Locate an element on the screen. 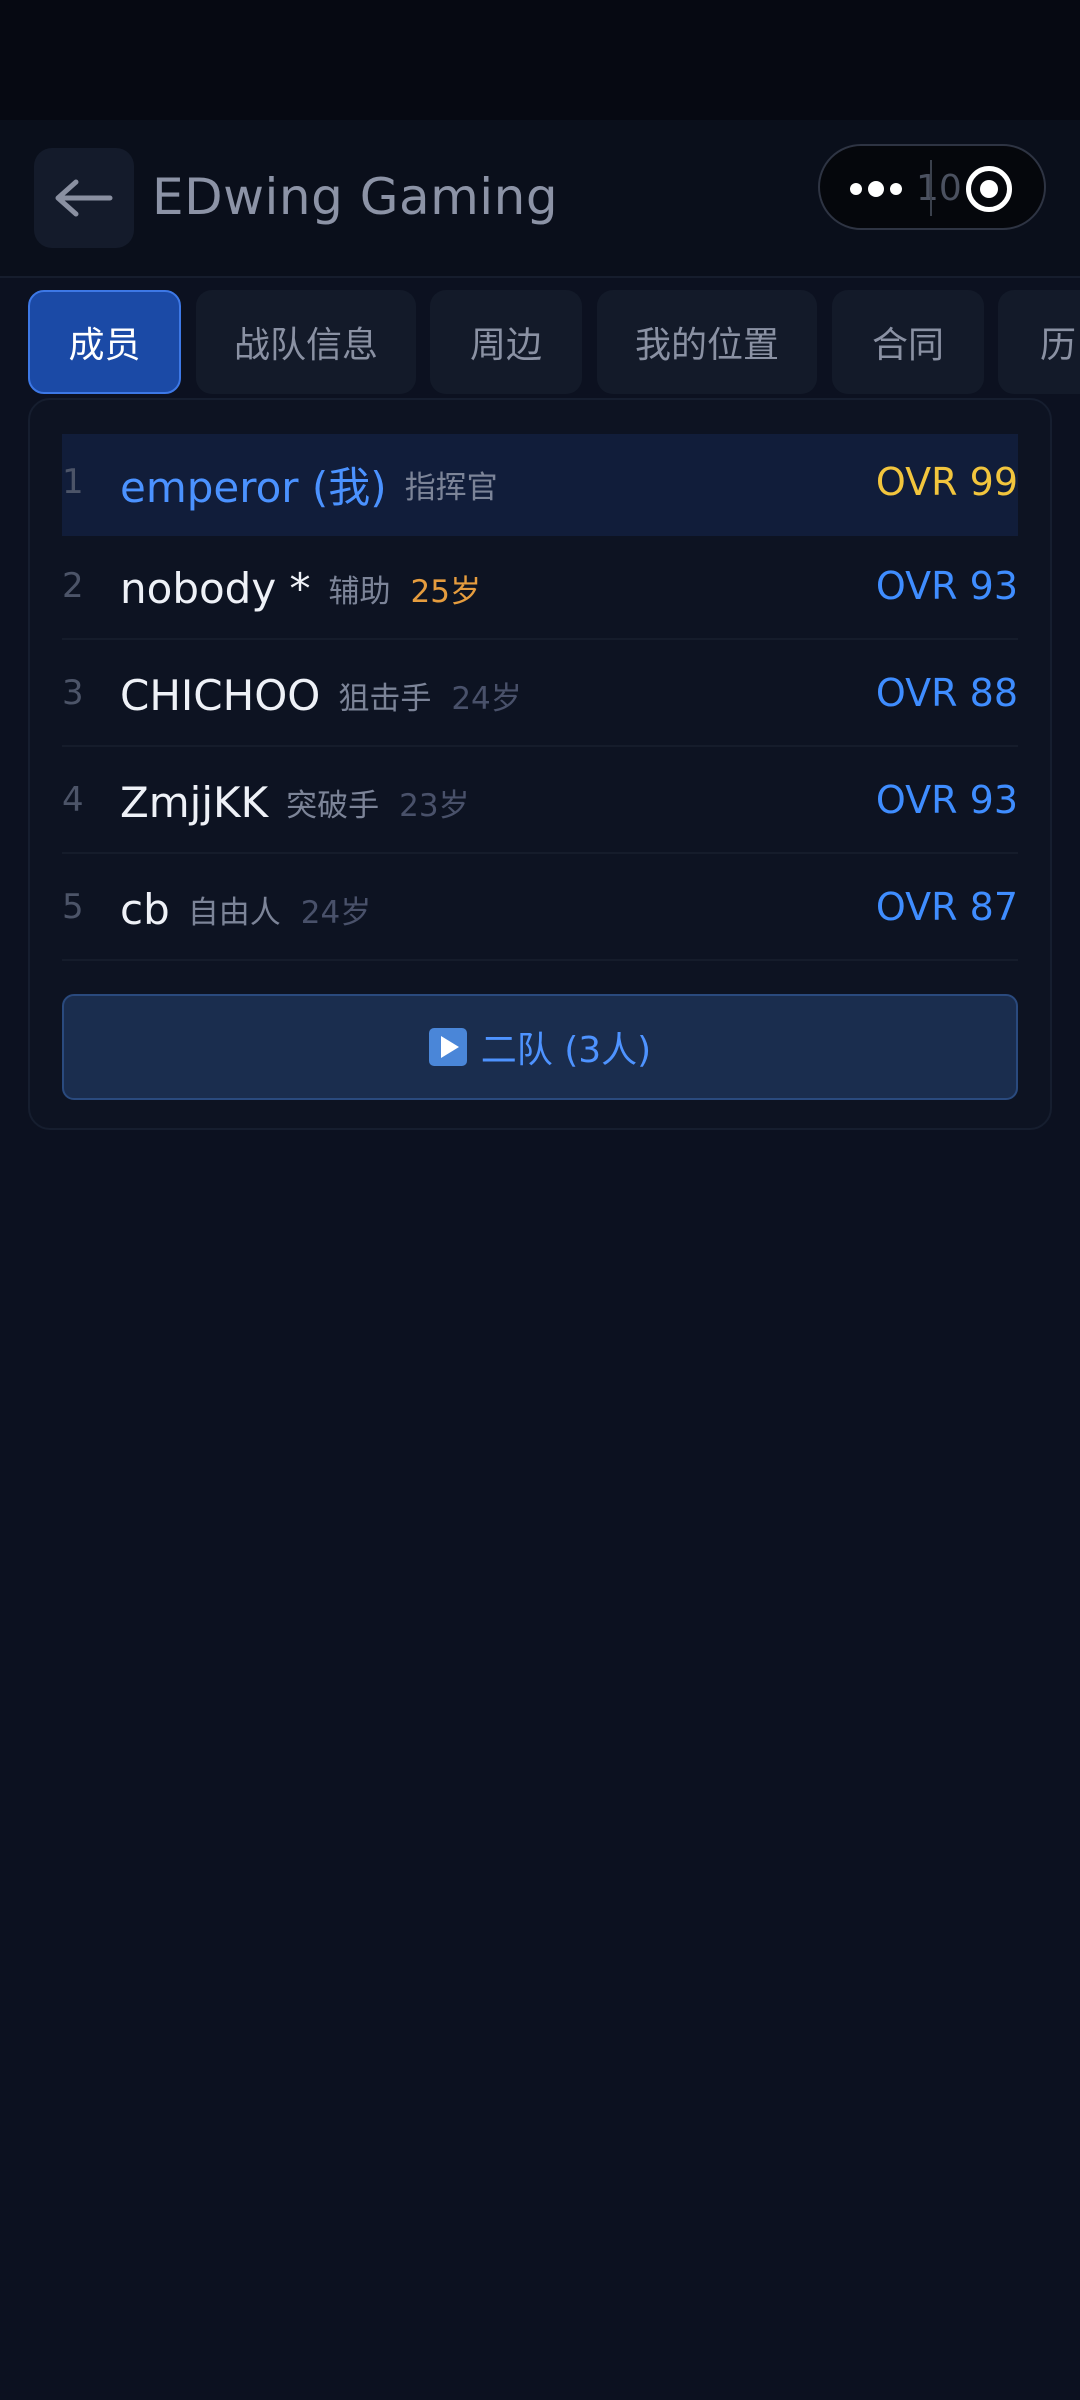 The height and width of the screenshot is (2400, 1080). member-row-3: 3 CHICHOO 狙击手 24岁 OVR 88 is located at coordinates (540, 696).